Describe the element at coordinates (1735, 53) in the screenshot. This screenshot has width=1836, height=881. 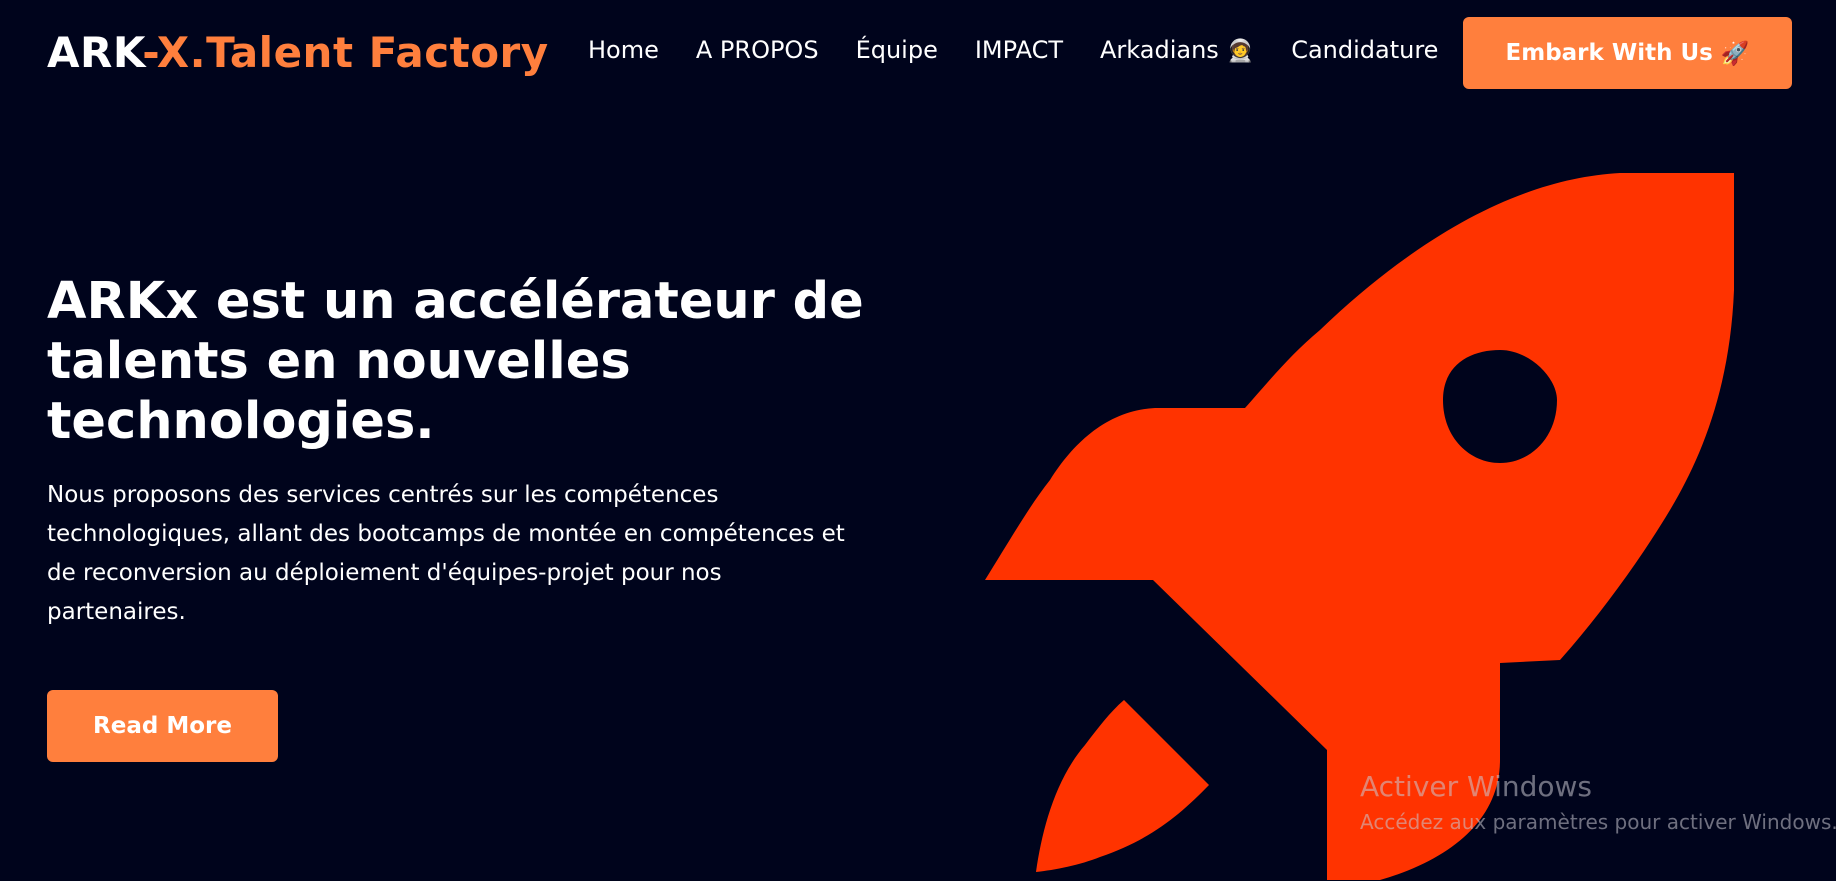
I see `rocket-emoji-icon: 🚀` at that location.